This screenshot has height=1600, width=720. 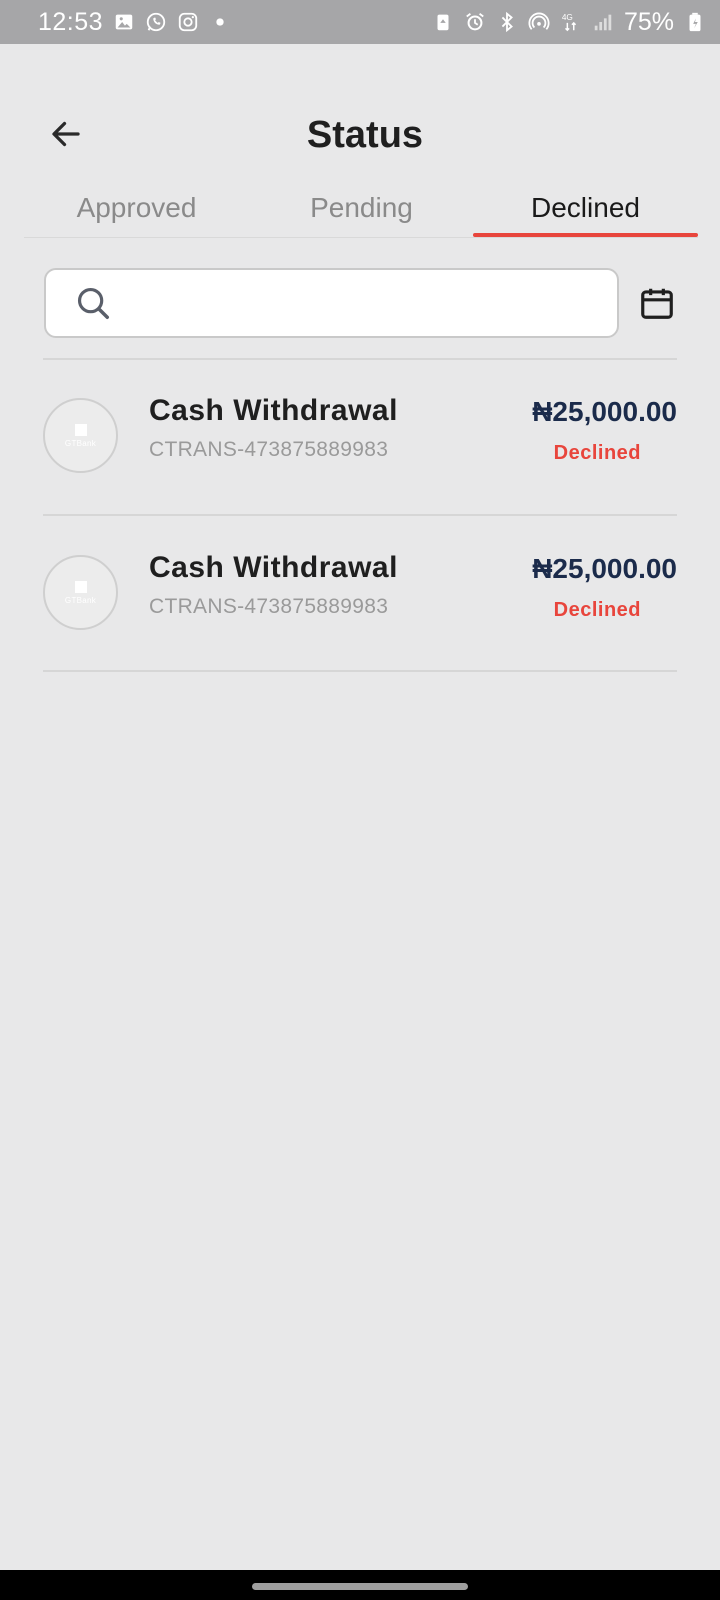 What do you see at coordinates (93, 303) in the screenshot?
I see `search-icon` at bounding box center [93, 303].